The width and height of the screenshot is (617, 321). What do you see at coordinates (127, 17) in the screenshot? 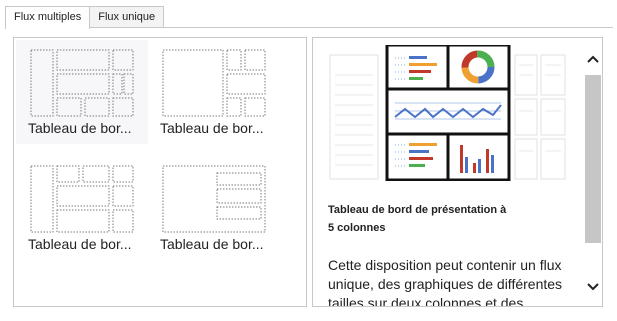
I see `tab-flux-unique: Flux unique` at bounding box center [127, 17].